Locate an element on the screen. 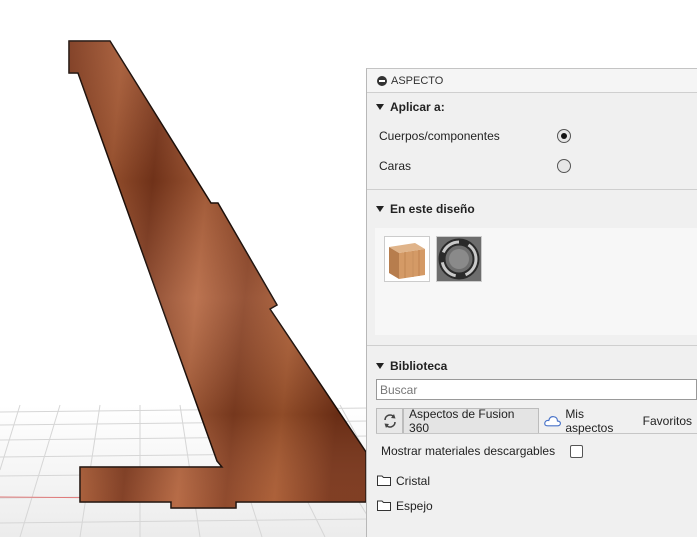 The height and width of the screenshot is (537, 697). folder-item-label: Cristal is located at coordinates (413, 480).